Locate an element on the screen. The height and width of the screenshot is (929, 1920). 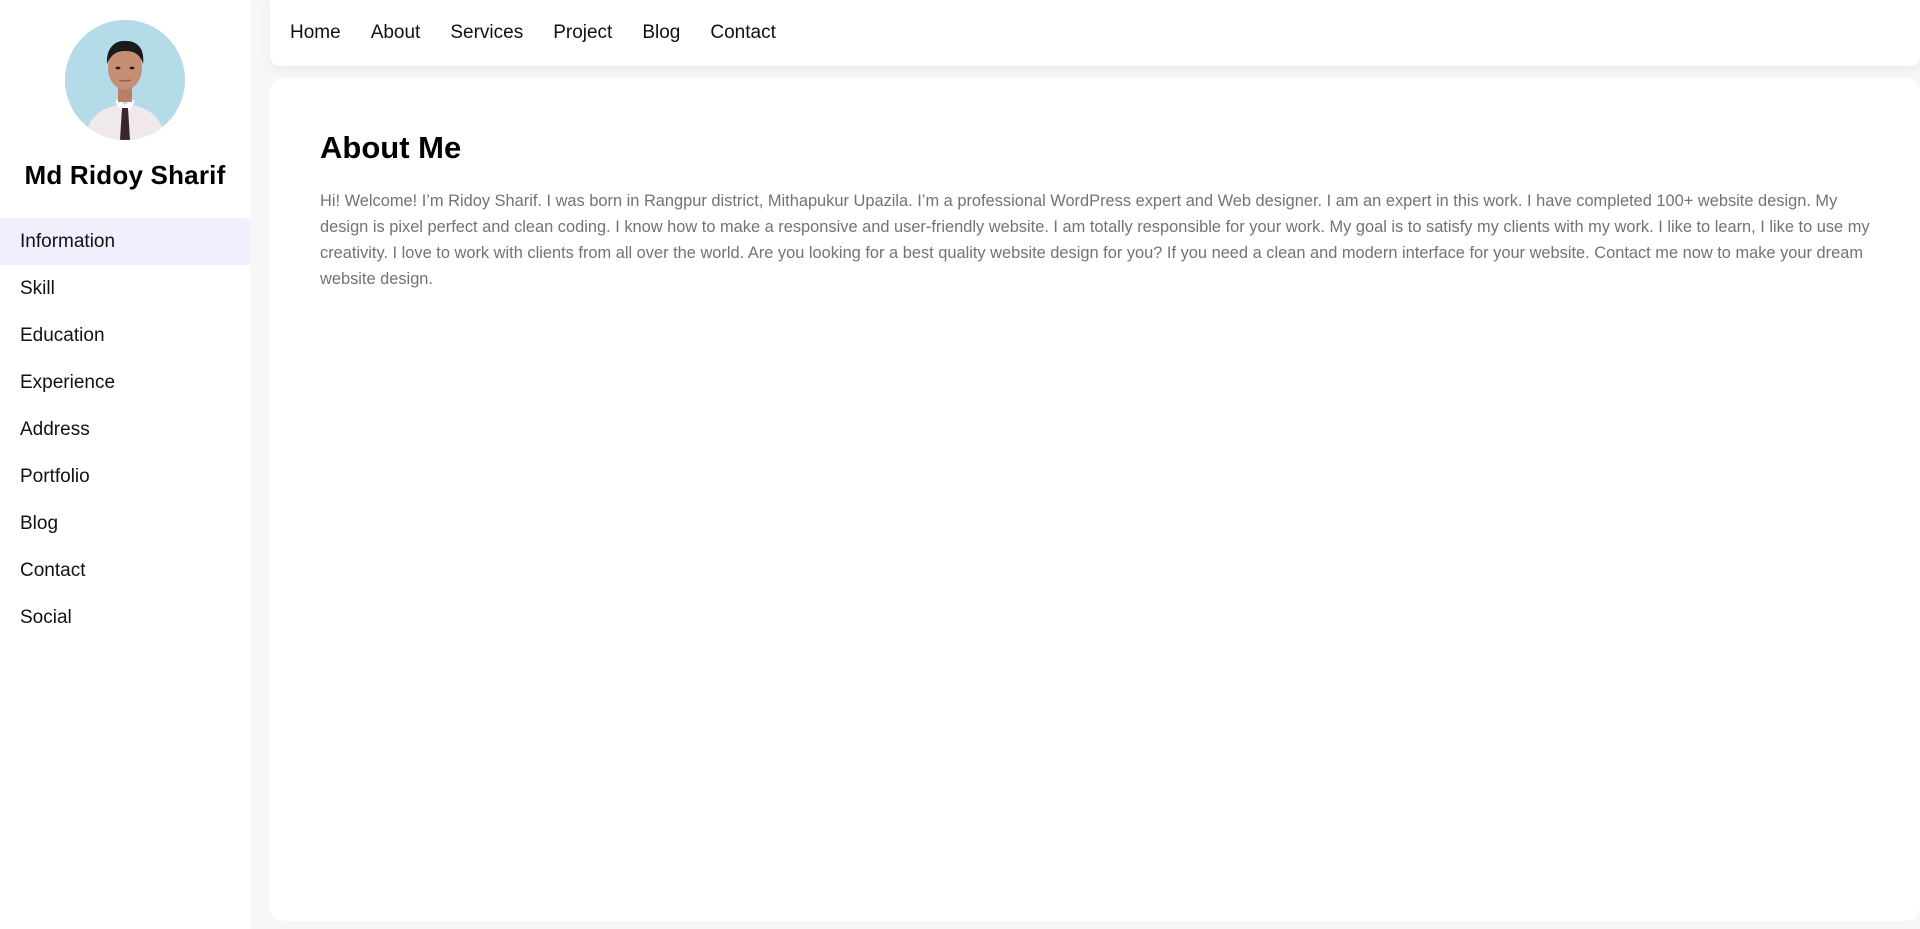
nav-link-blog: Blog is located at coordinates (661, 33).